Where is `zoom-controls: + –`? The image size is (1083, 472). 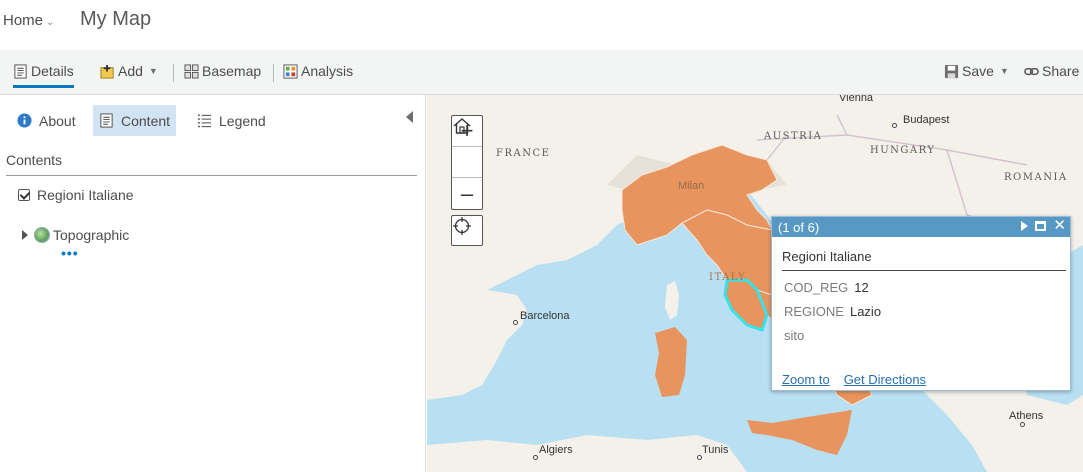
zoom-controls: + – is located at coordinates (467, 162).